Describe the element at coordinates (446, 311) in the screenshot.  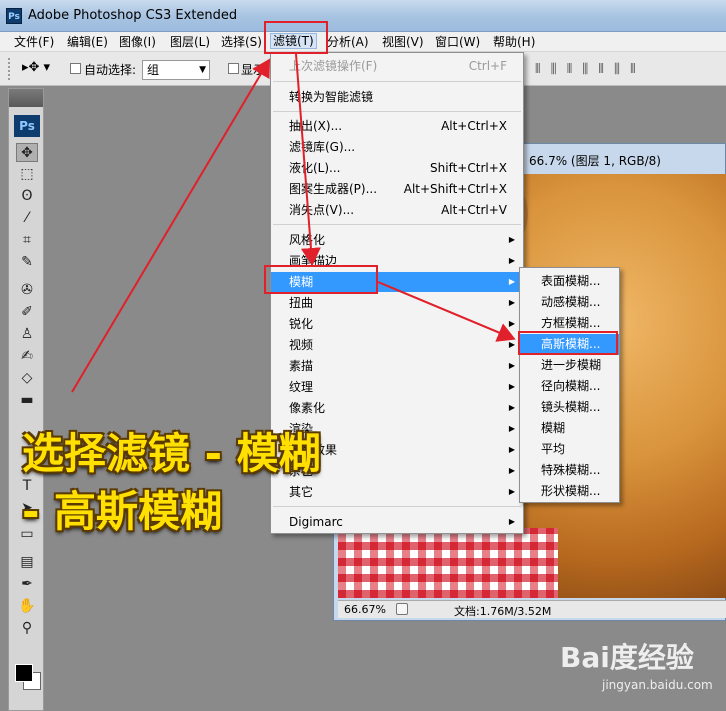
I see `arrow-to-gaussian-blur` at that location.